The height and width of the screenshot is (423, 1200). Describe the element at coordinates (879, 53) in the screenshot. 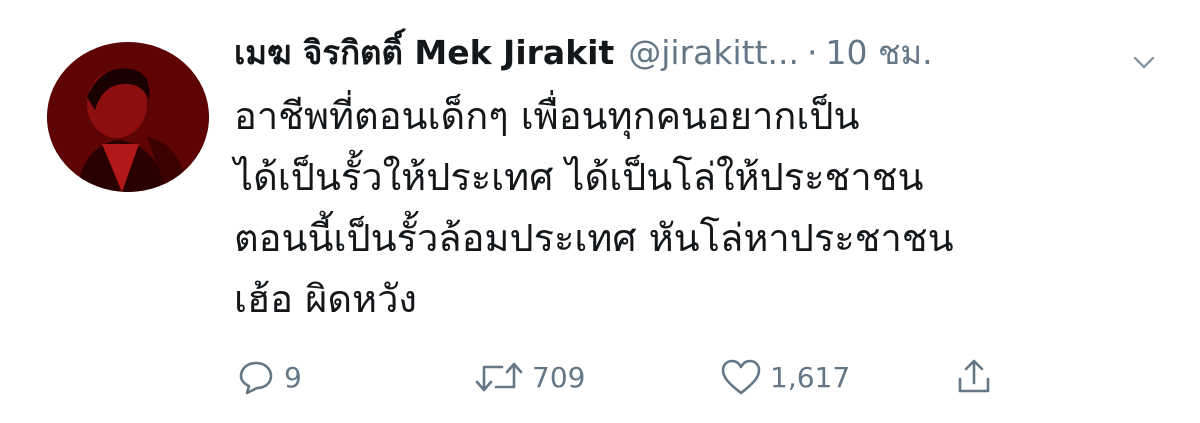

I see `timestamp: 10 ชม.` at that location.